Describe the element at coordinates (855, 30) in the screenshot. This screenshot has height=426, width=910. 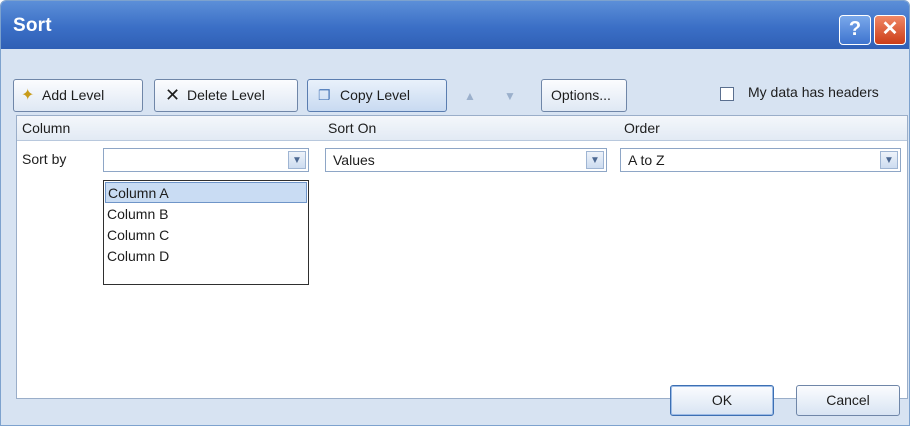
I see `help-button: ?` at that location.